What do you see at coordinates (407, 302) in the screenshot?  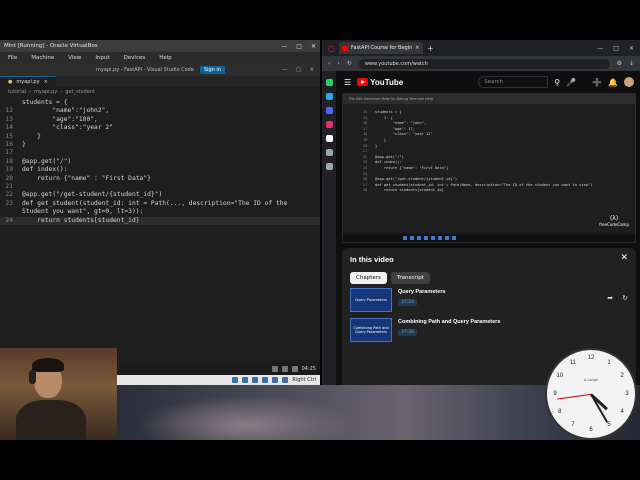 I see `chapter-timestamp: 37:24` at bounding box center [407, 302].